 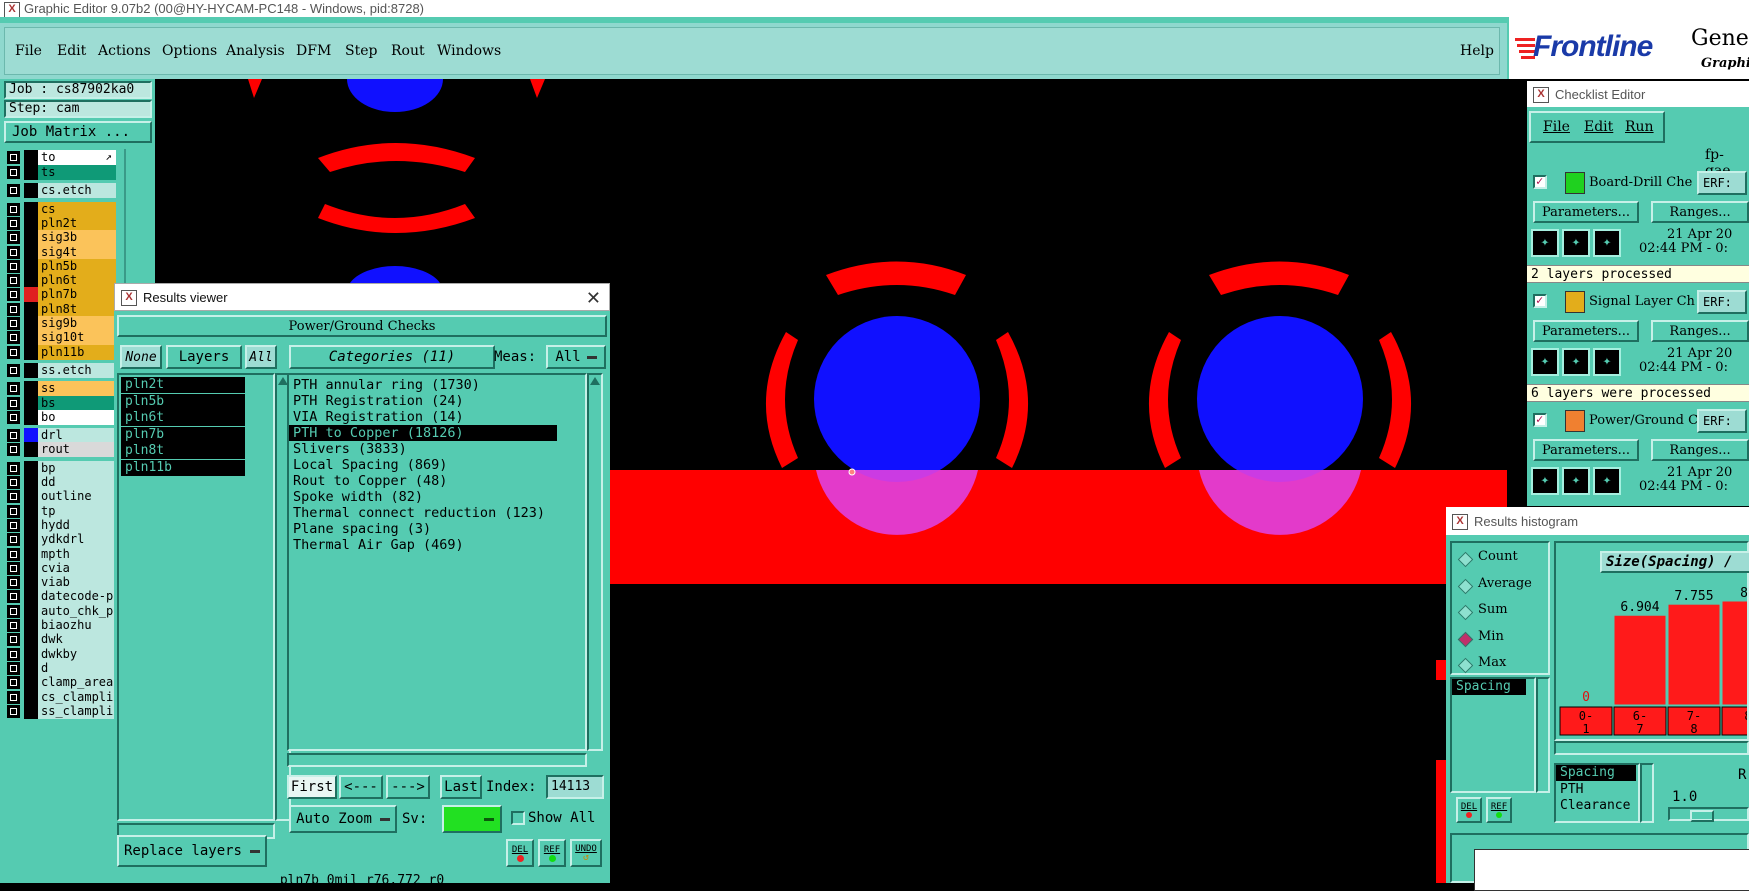 What do you see at coordinates (60, 611) in the screenshot?
I see `layer-row: auto_chk_p` at bounding box center [60, 611].